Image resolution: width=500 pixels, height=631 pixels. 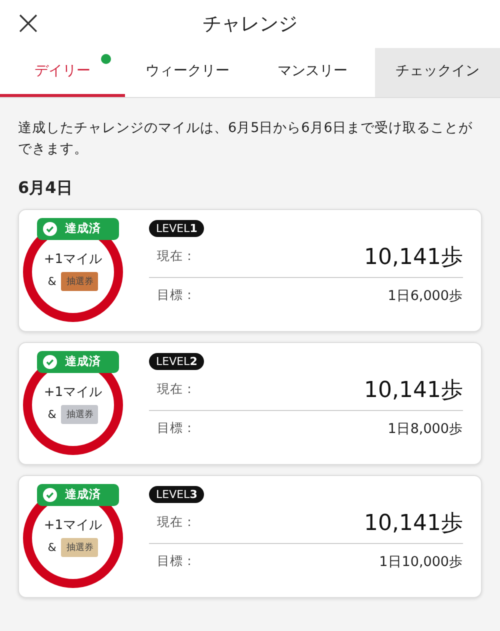 What do you see at coordinates (425, 295) in the screenshot?
I see `goal-steps: 1日6,000歩` at bounding box center [425, 295].